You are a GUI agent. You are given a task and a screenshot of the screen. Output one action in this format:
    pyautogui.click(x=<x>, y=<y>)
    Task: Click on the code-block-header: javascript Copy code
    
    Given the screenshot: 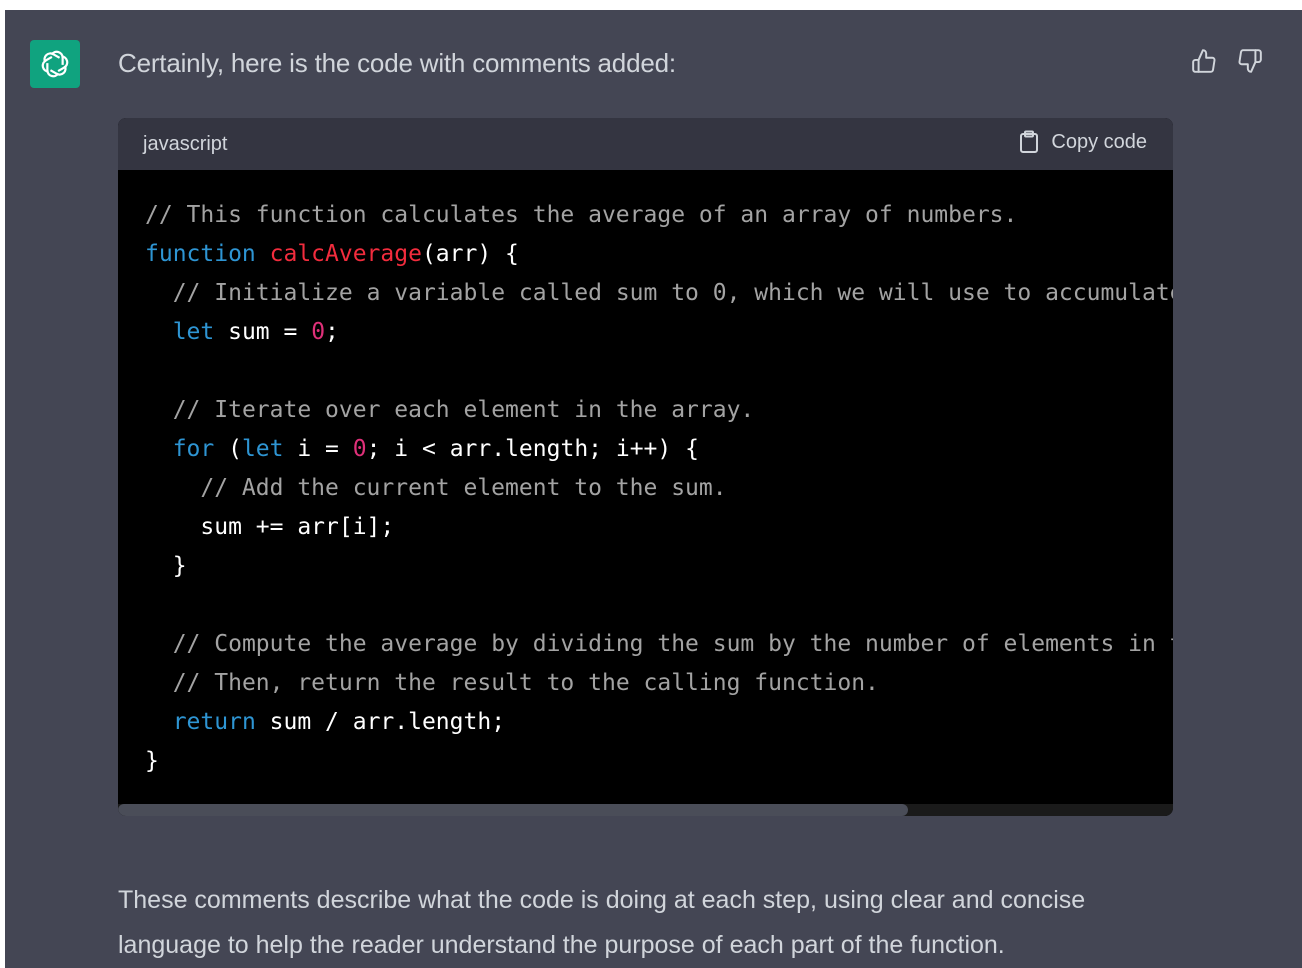 What is the action you would take?
    pyautogui.click(x=645, y=144)
    